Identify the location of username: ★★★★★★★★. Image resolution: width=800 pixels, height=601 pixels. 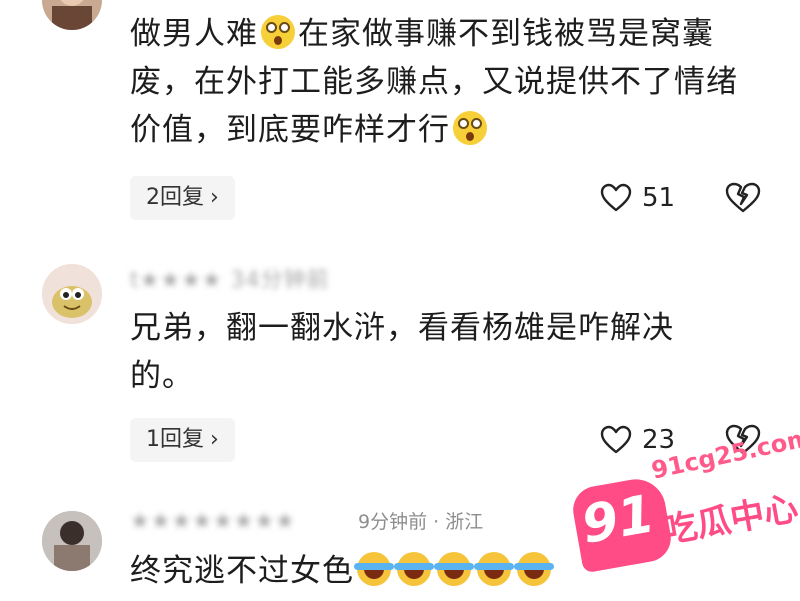
(213, 522).